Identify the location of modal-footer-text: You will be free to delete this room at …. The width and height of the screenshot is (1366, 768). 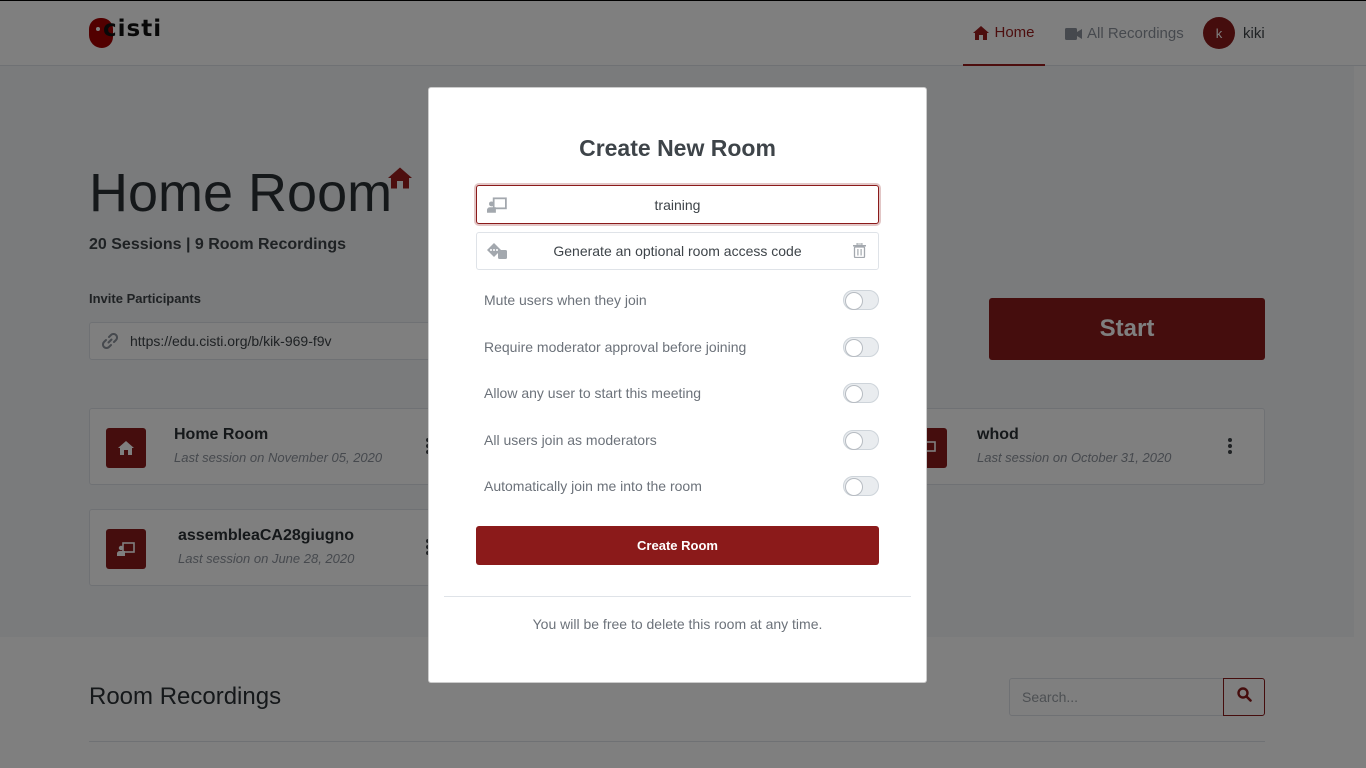
(677, 624).